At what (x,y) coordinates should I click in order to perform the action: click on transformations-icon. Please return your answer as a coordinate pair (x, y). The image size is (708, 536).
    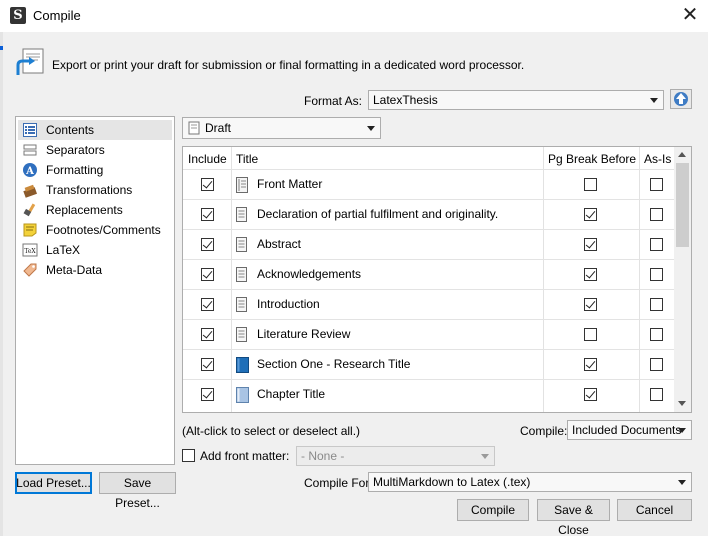
    Looking at the image, I should click on (30, 190).